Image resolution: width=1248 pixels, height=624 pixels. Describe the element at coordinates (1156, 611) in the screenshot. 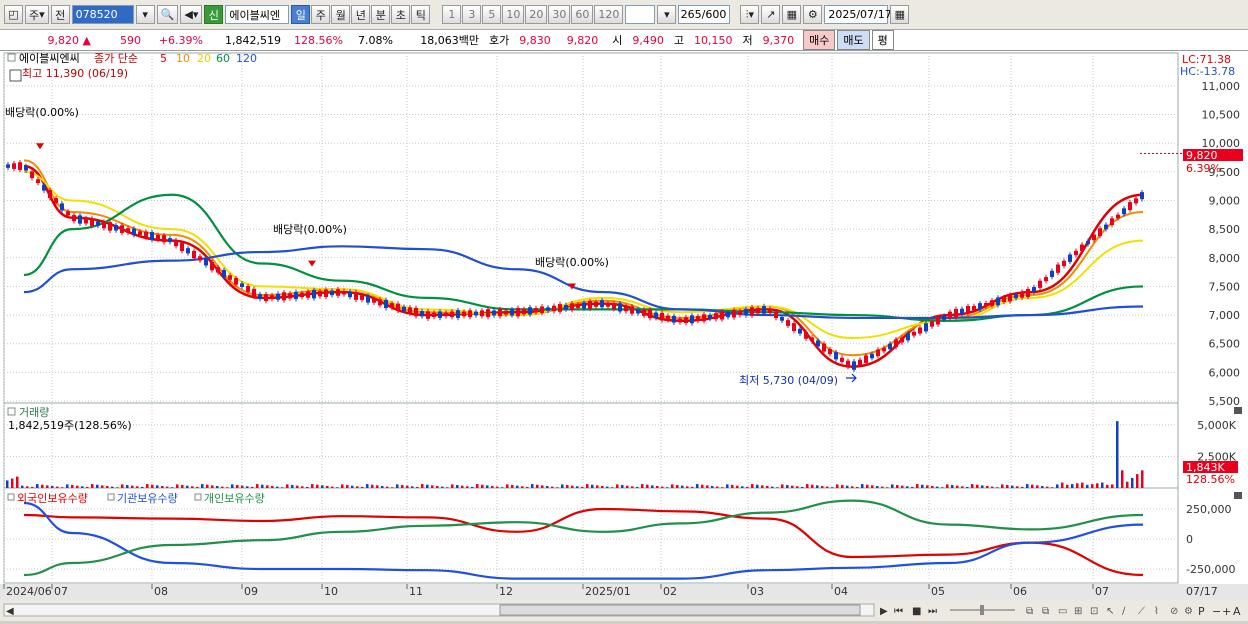

I see `draw-icon-3: ⌇` at that location.